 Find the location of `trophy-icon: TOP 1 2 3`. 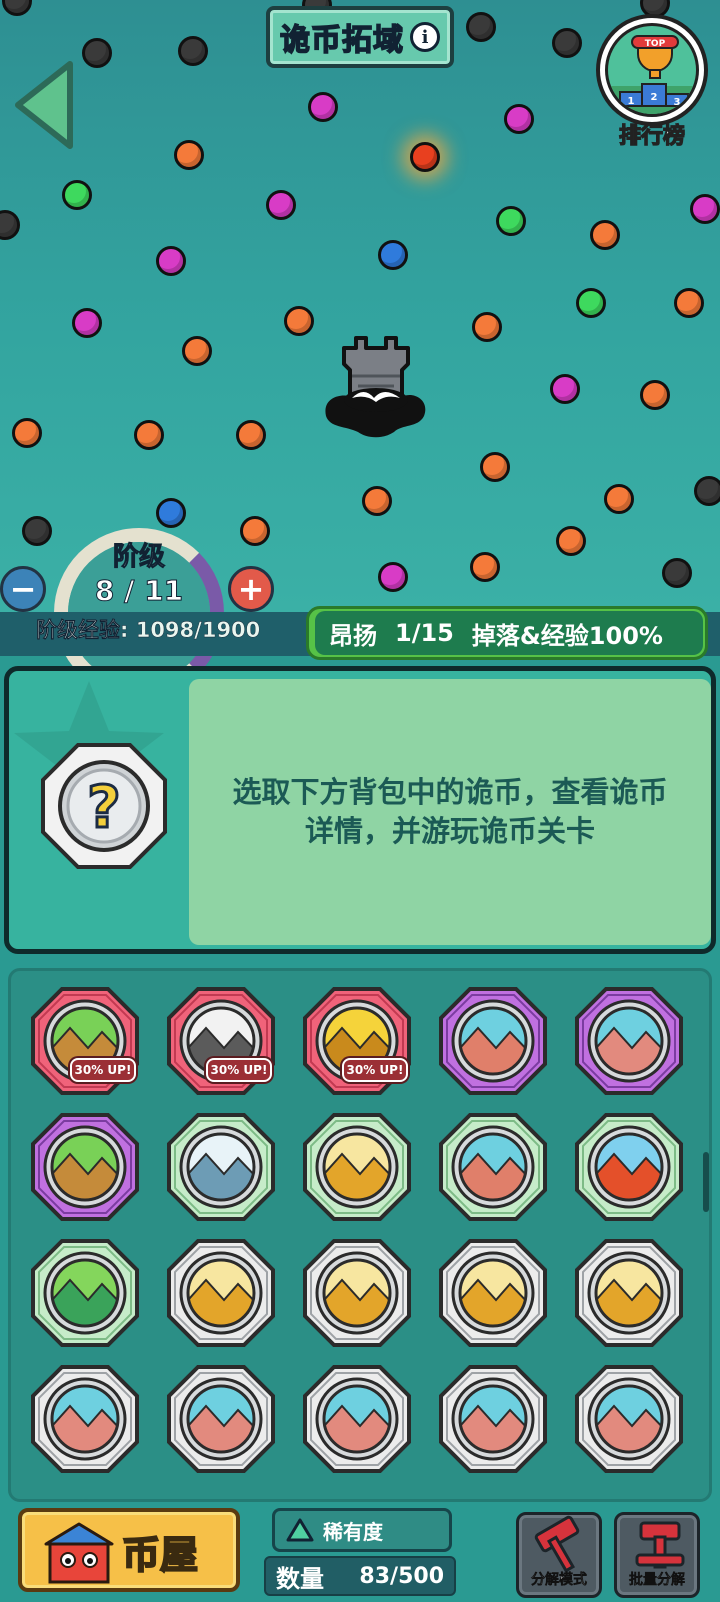

trophy-icon: TOP 1 2 3 is located at coordinates (652, 70).